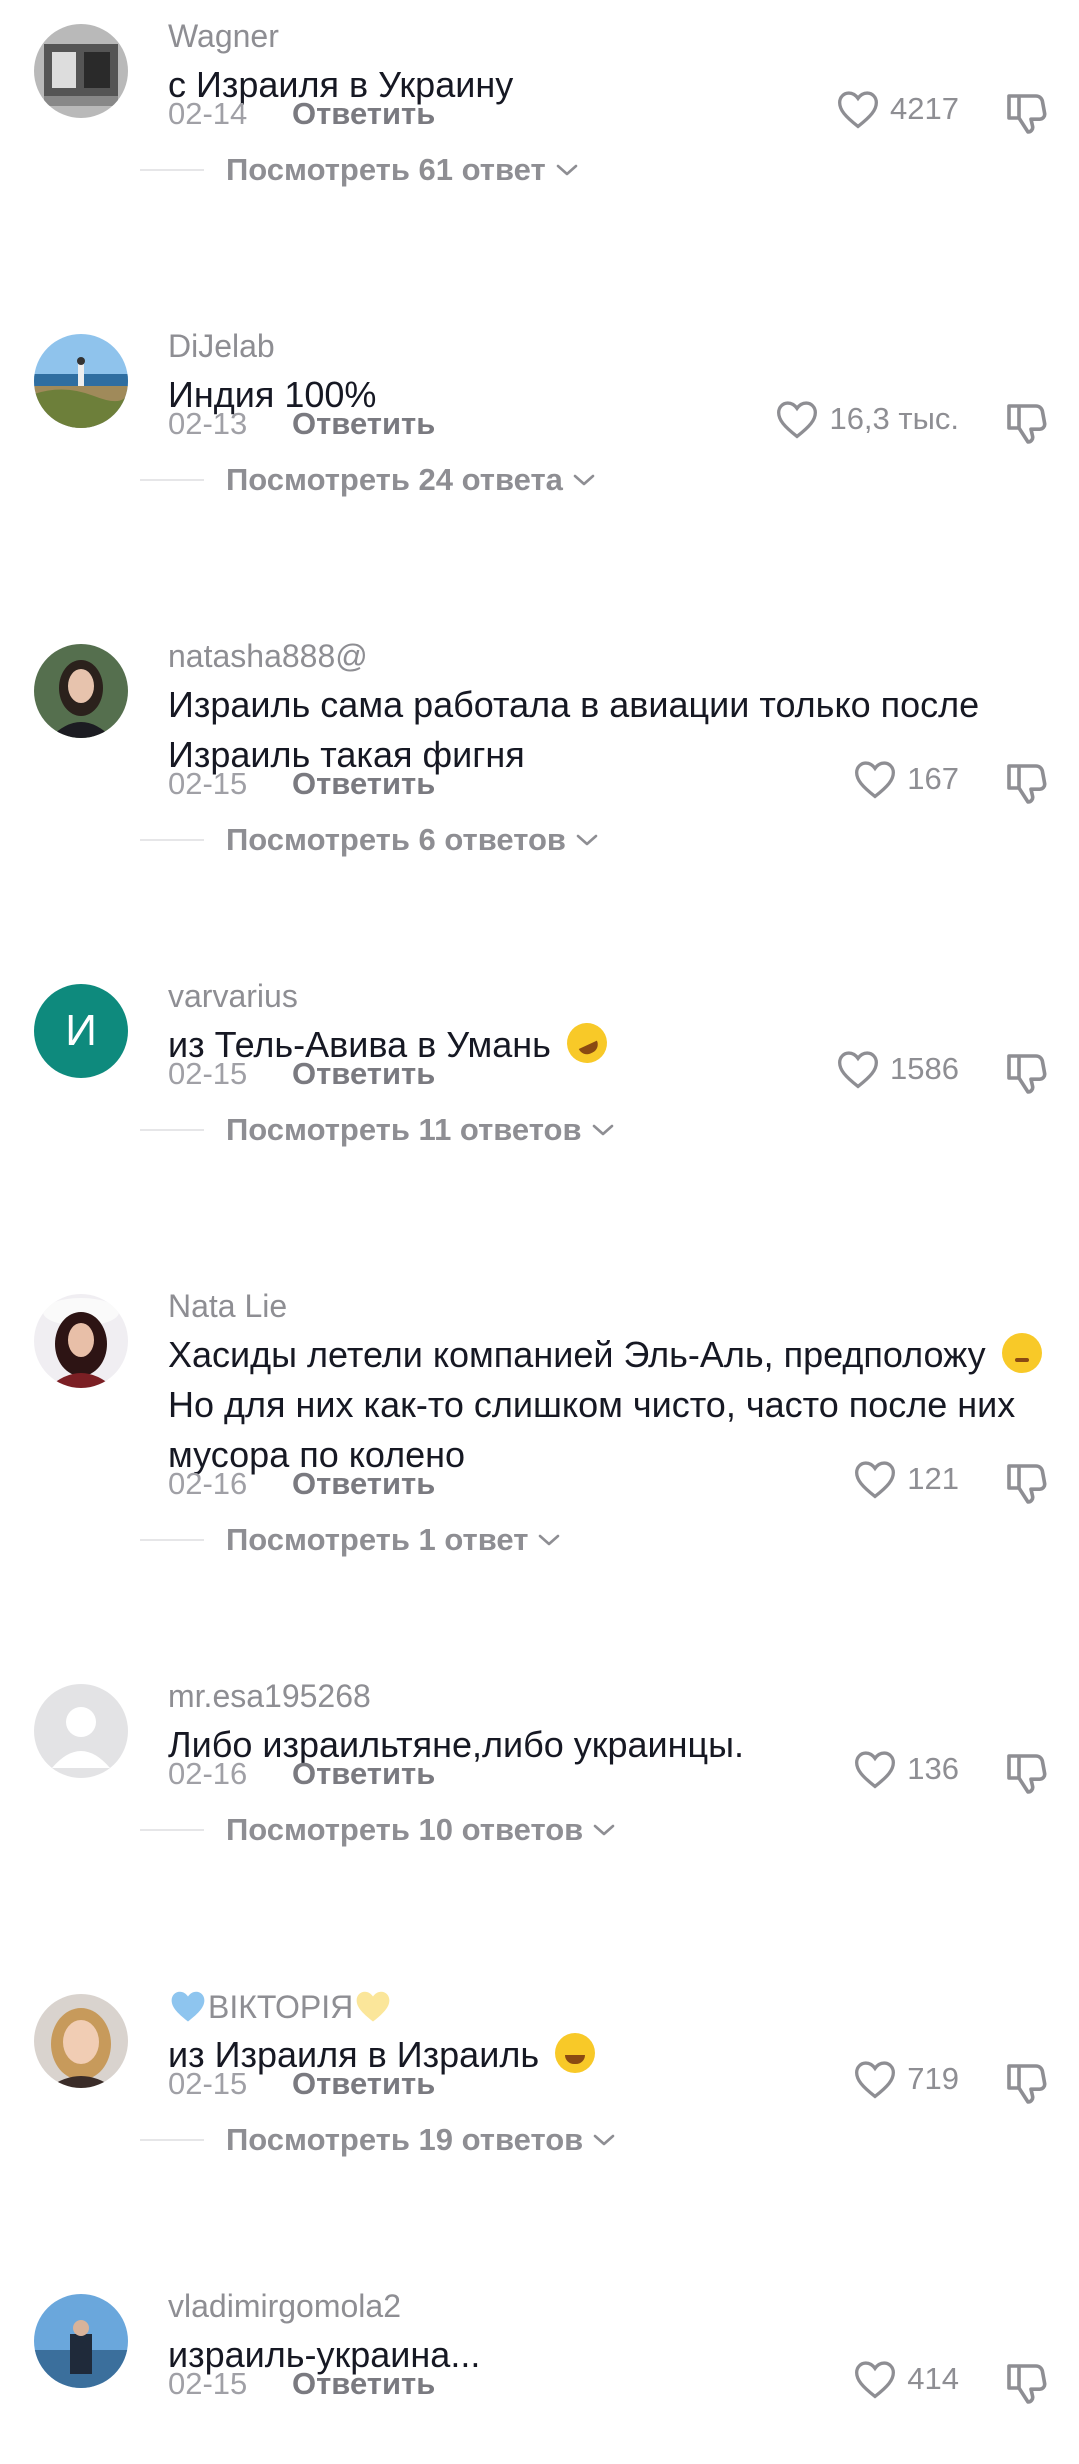 This screenshot has width=1079, height=2464. Describe the element at coordinates (221, 346) in the screenshot. I see `comment-username: DiJelab` at that location.